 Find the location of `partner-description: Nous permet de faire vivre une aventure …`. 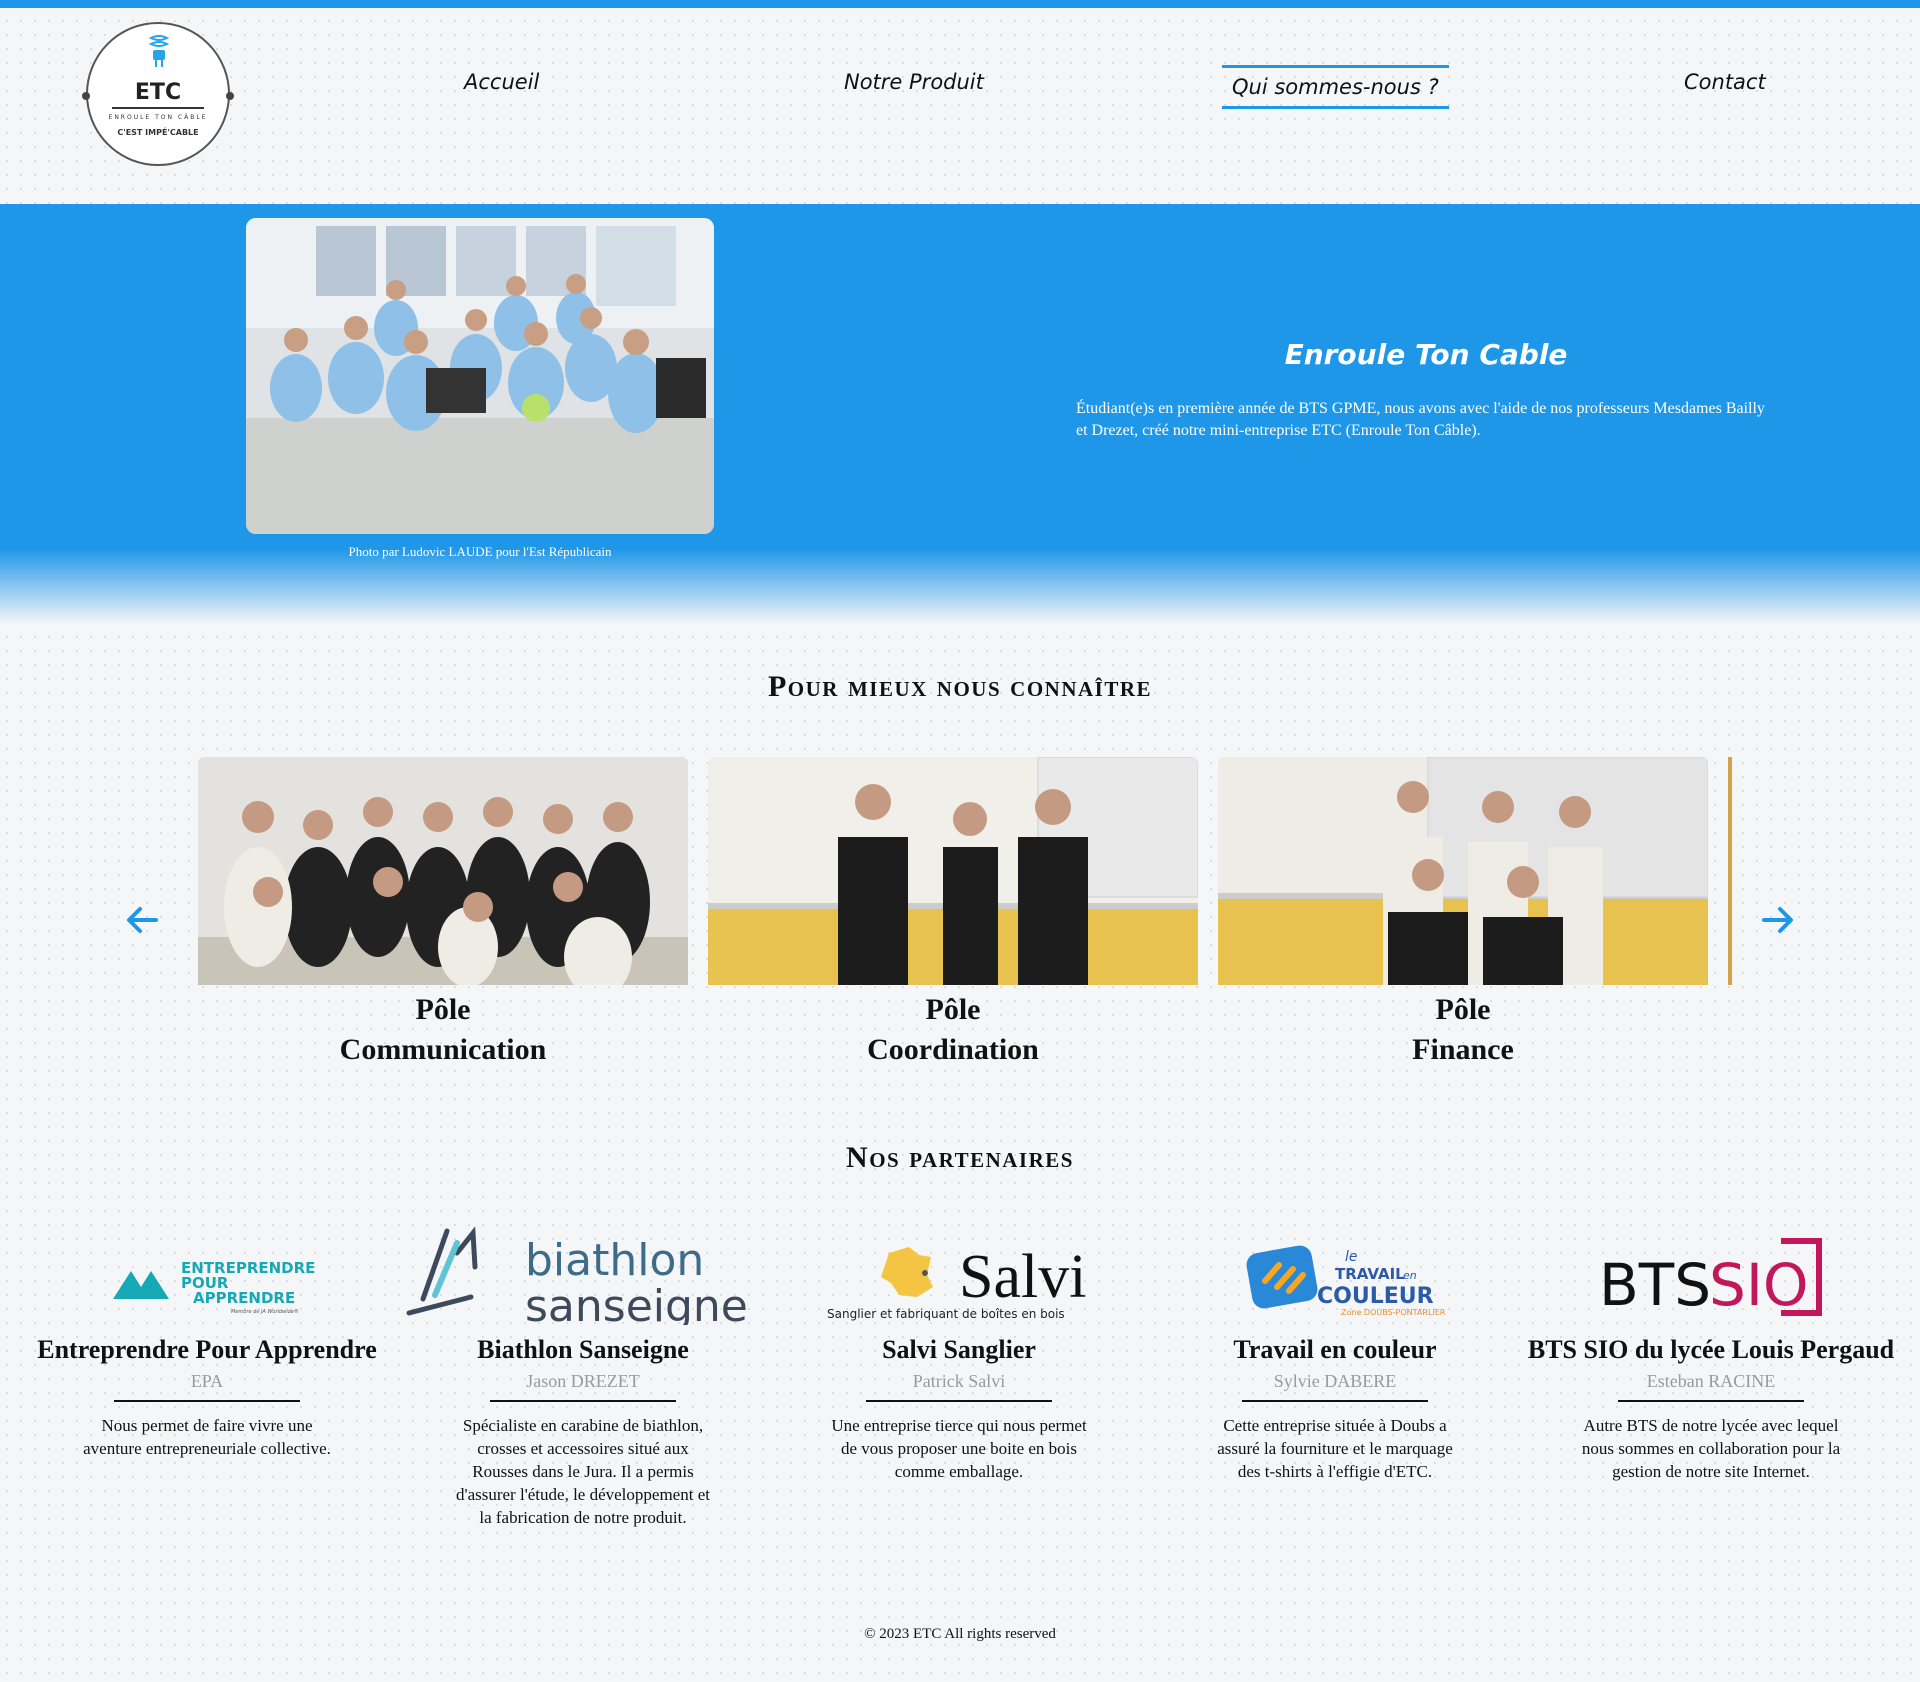

partner-description: Nous permet de faire vivre une aventure … is located at coordinates (207, 1437).